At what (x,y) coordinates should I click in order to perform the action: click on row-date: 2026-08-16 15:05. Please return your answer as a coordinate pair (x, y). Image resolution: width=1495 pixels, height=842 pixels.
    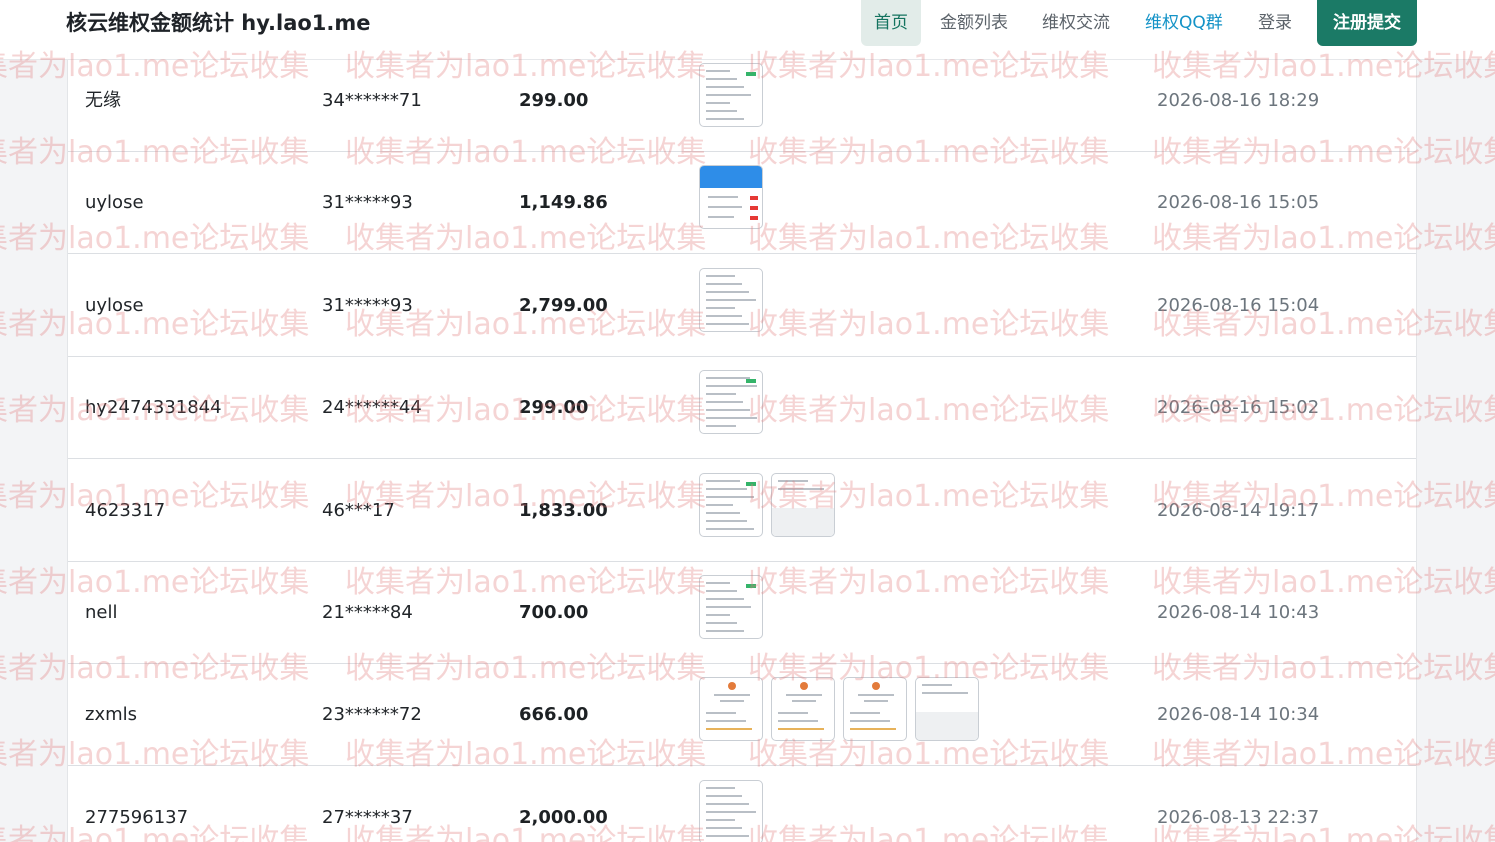
    Looking at the image, I should click on (1238, 203).